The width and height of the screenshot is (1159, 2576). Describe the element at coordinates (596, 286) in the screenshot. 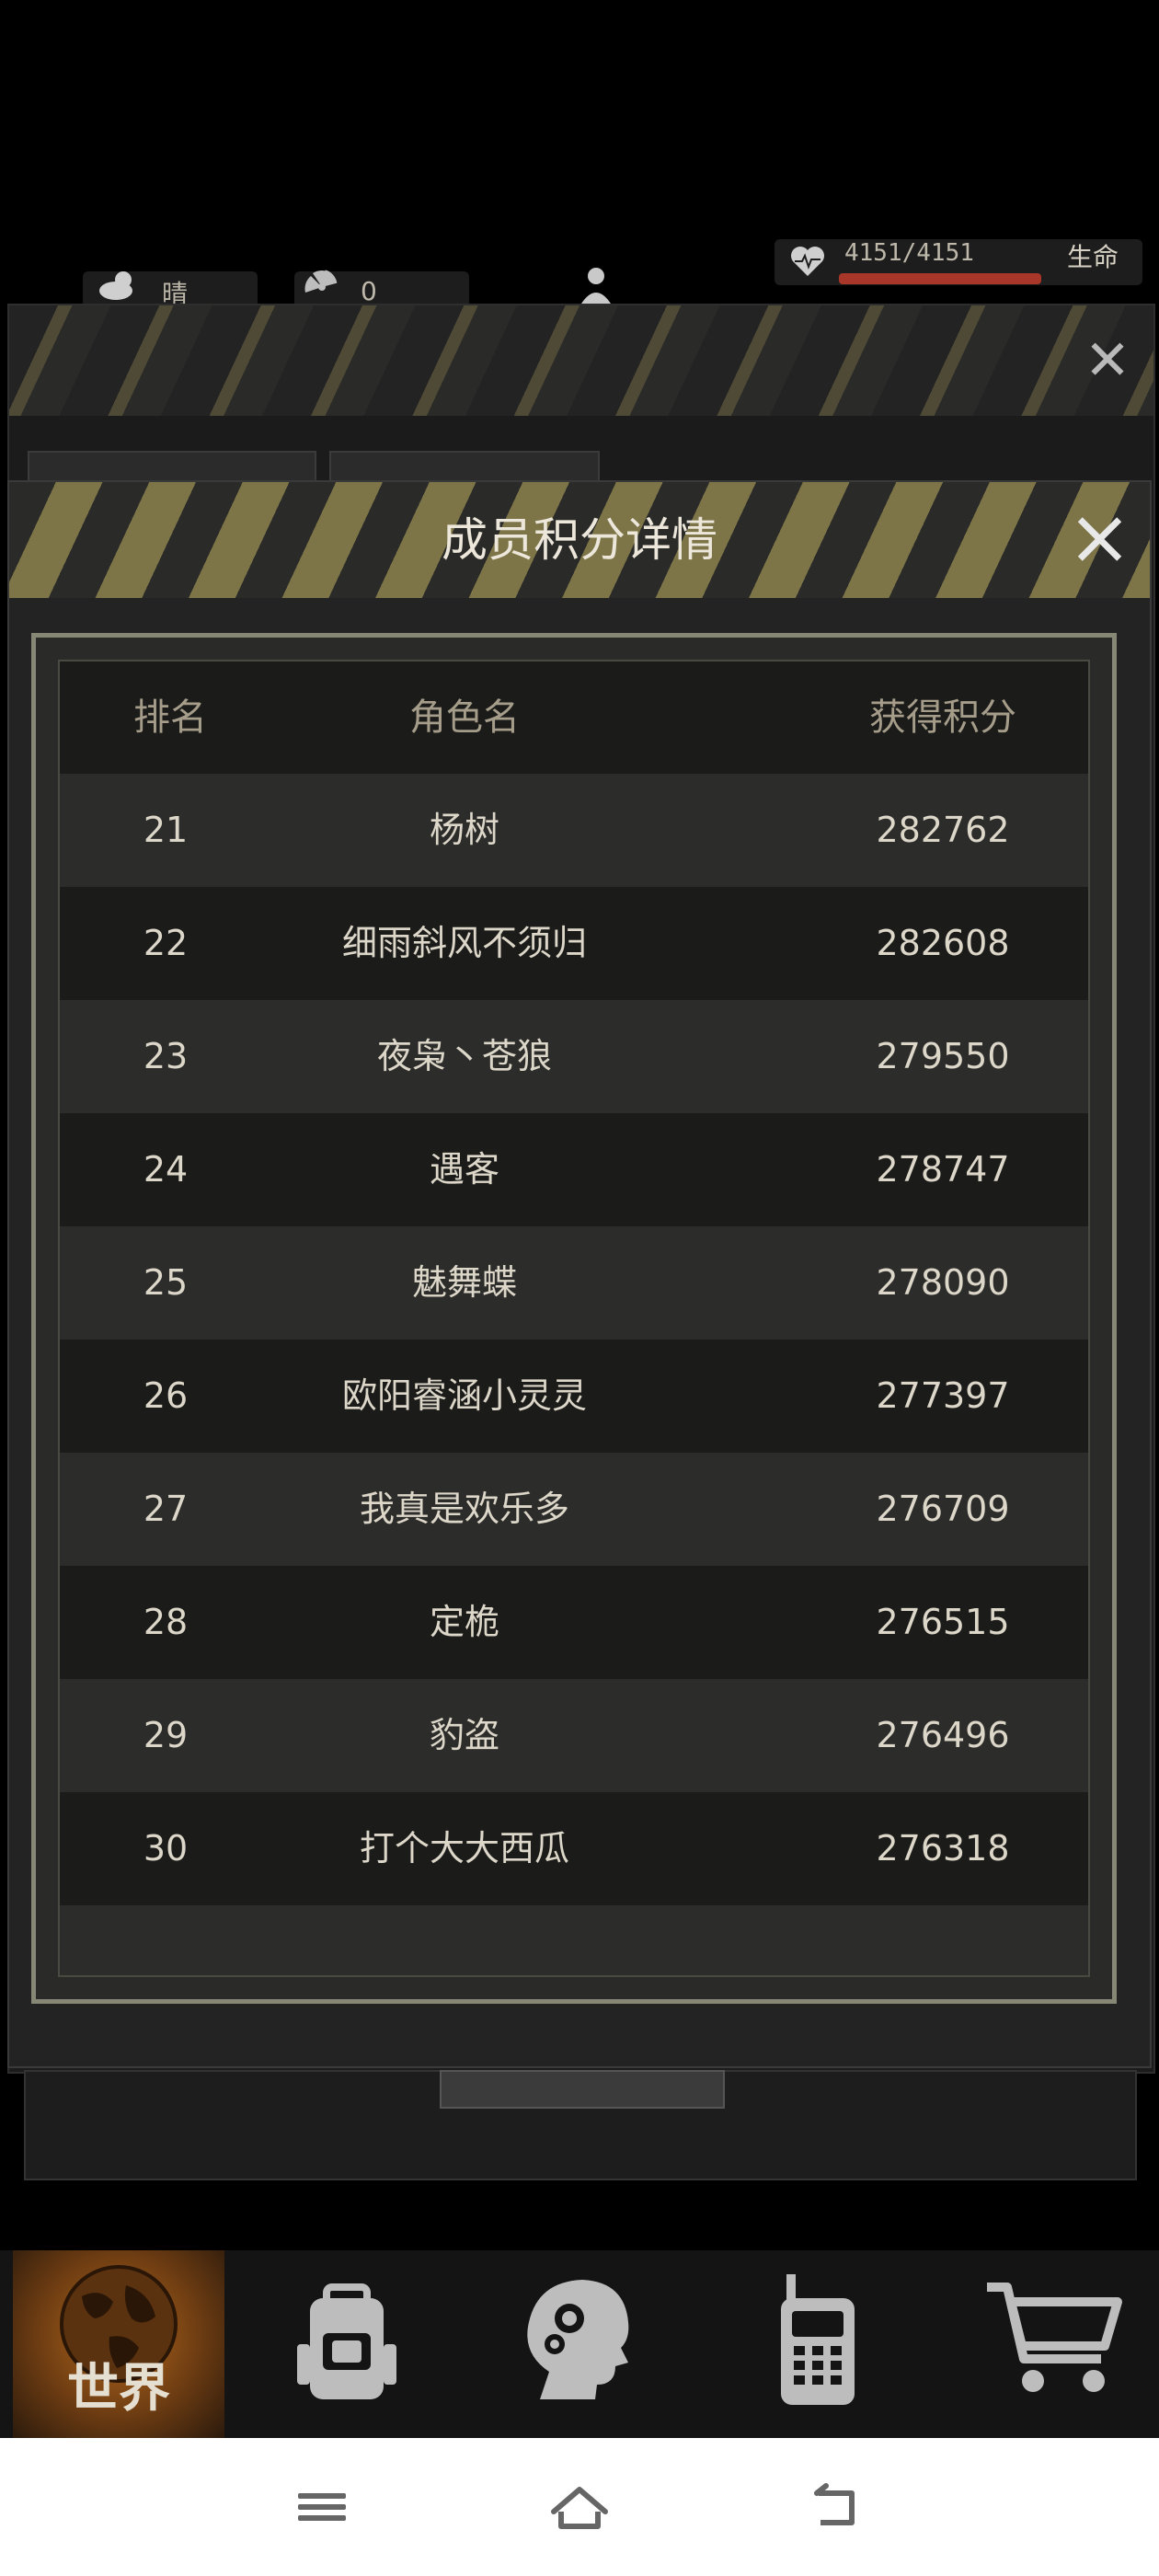

I see `person-icon` at that location.